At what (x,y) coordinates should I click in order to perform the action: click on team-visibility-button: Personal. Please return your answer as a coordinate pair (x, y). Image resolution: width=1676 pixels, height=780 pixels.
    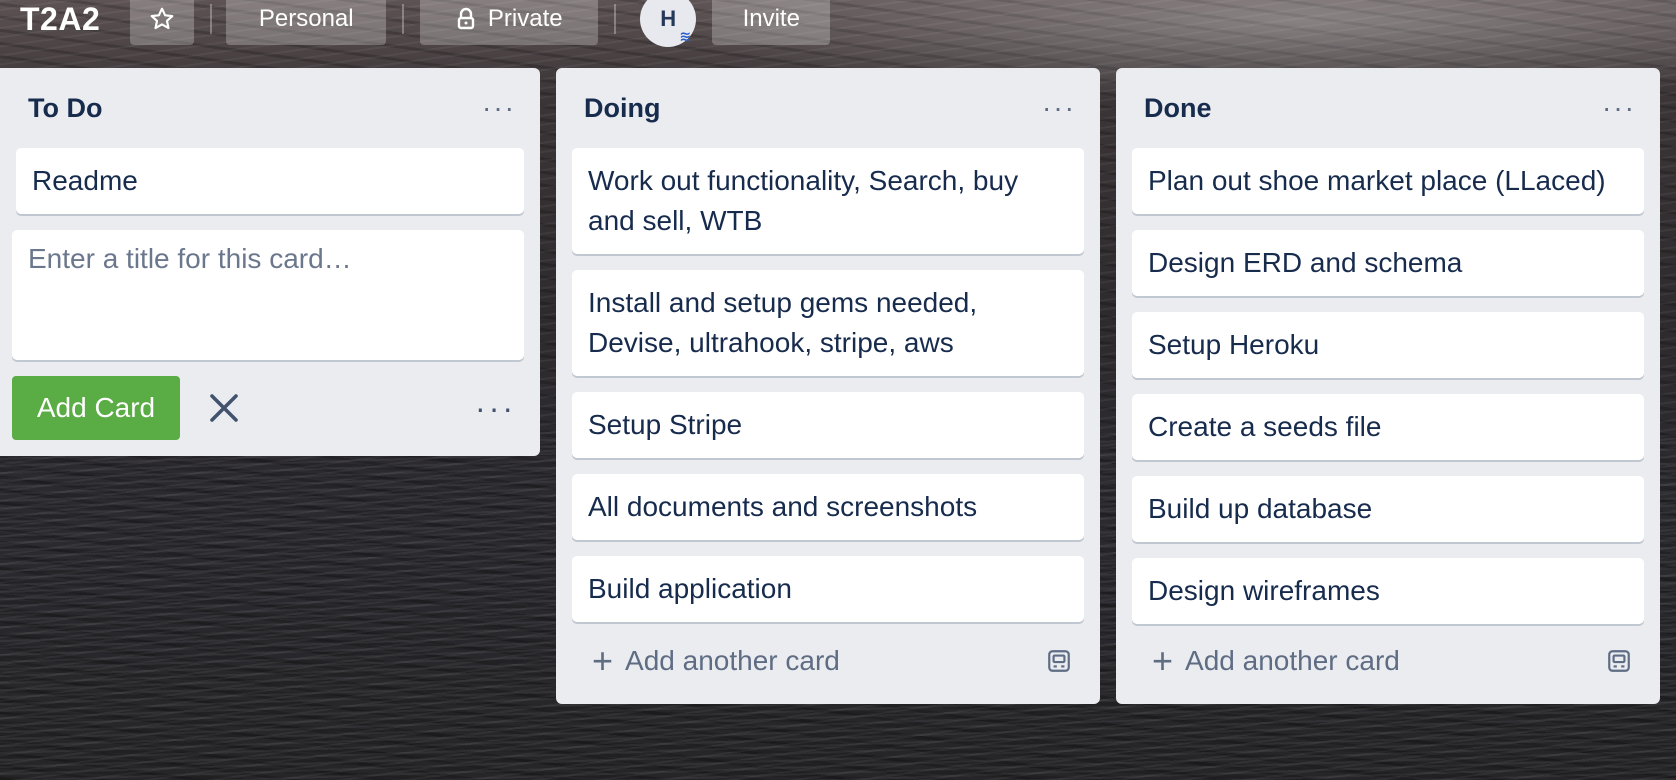
    Looking at the image, I should click on (306, 22).